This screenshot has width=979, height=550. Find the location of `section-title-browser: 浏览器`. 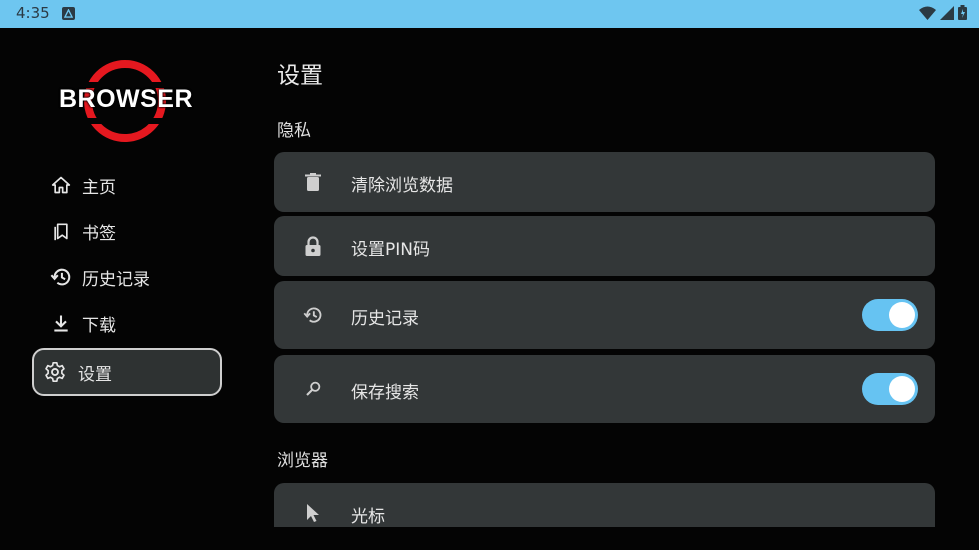

section-title-browser: 浏览器 is located at coordinates (302, 461).